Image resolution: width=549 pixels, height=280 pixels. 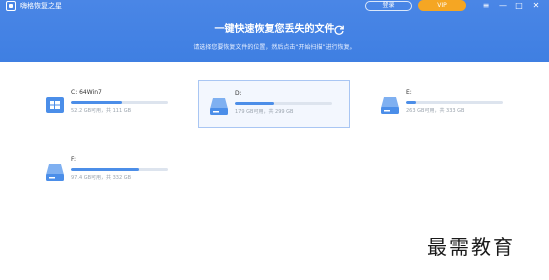 What do you see at coordinates (41, 6) in the screenshot?
I see `app-title: 嗨格恢复之星` at bounding box center [41, 6].